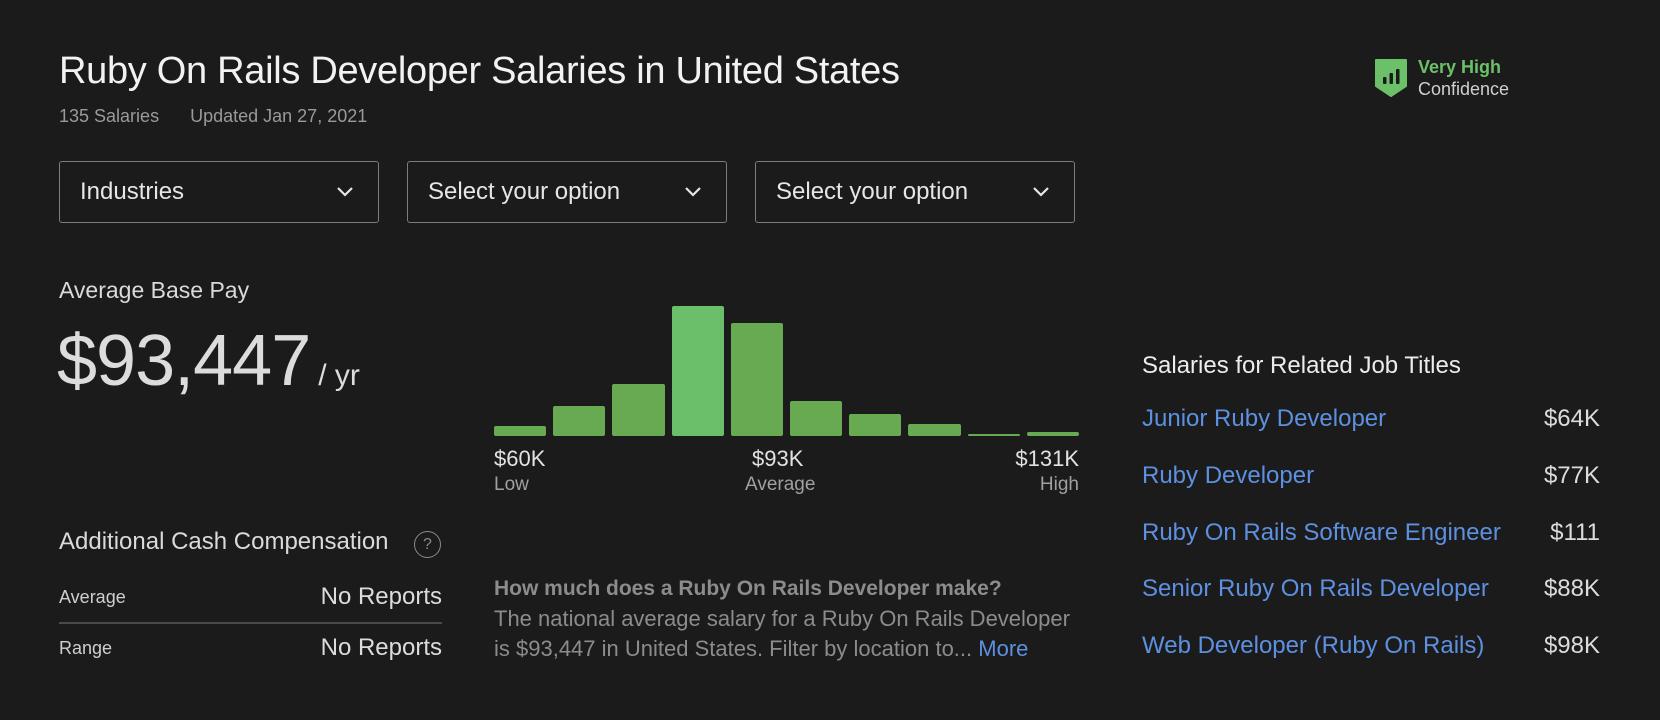 Image resolution: width=1660 pixels, height=720 pixels. What do you see at coordinates (1321, 533) in the screenshot?
I see `related-job-link: Ruby On Rails Software Engineer` at bounding box center [1321, 533].